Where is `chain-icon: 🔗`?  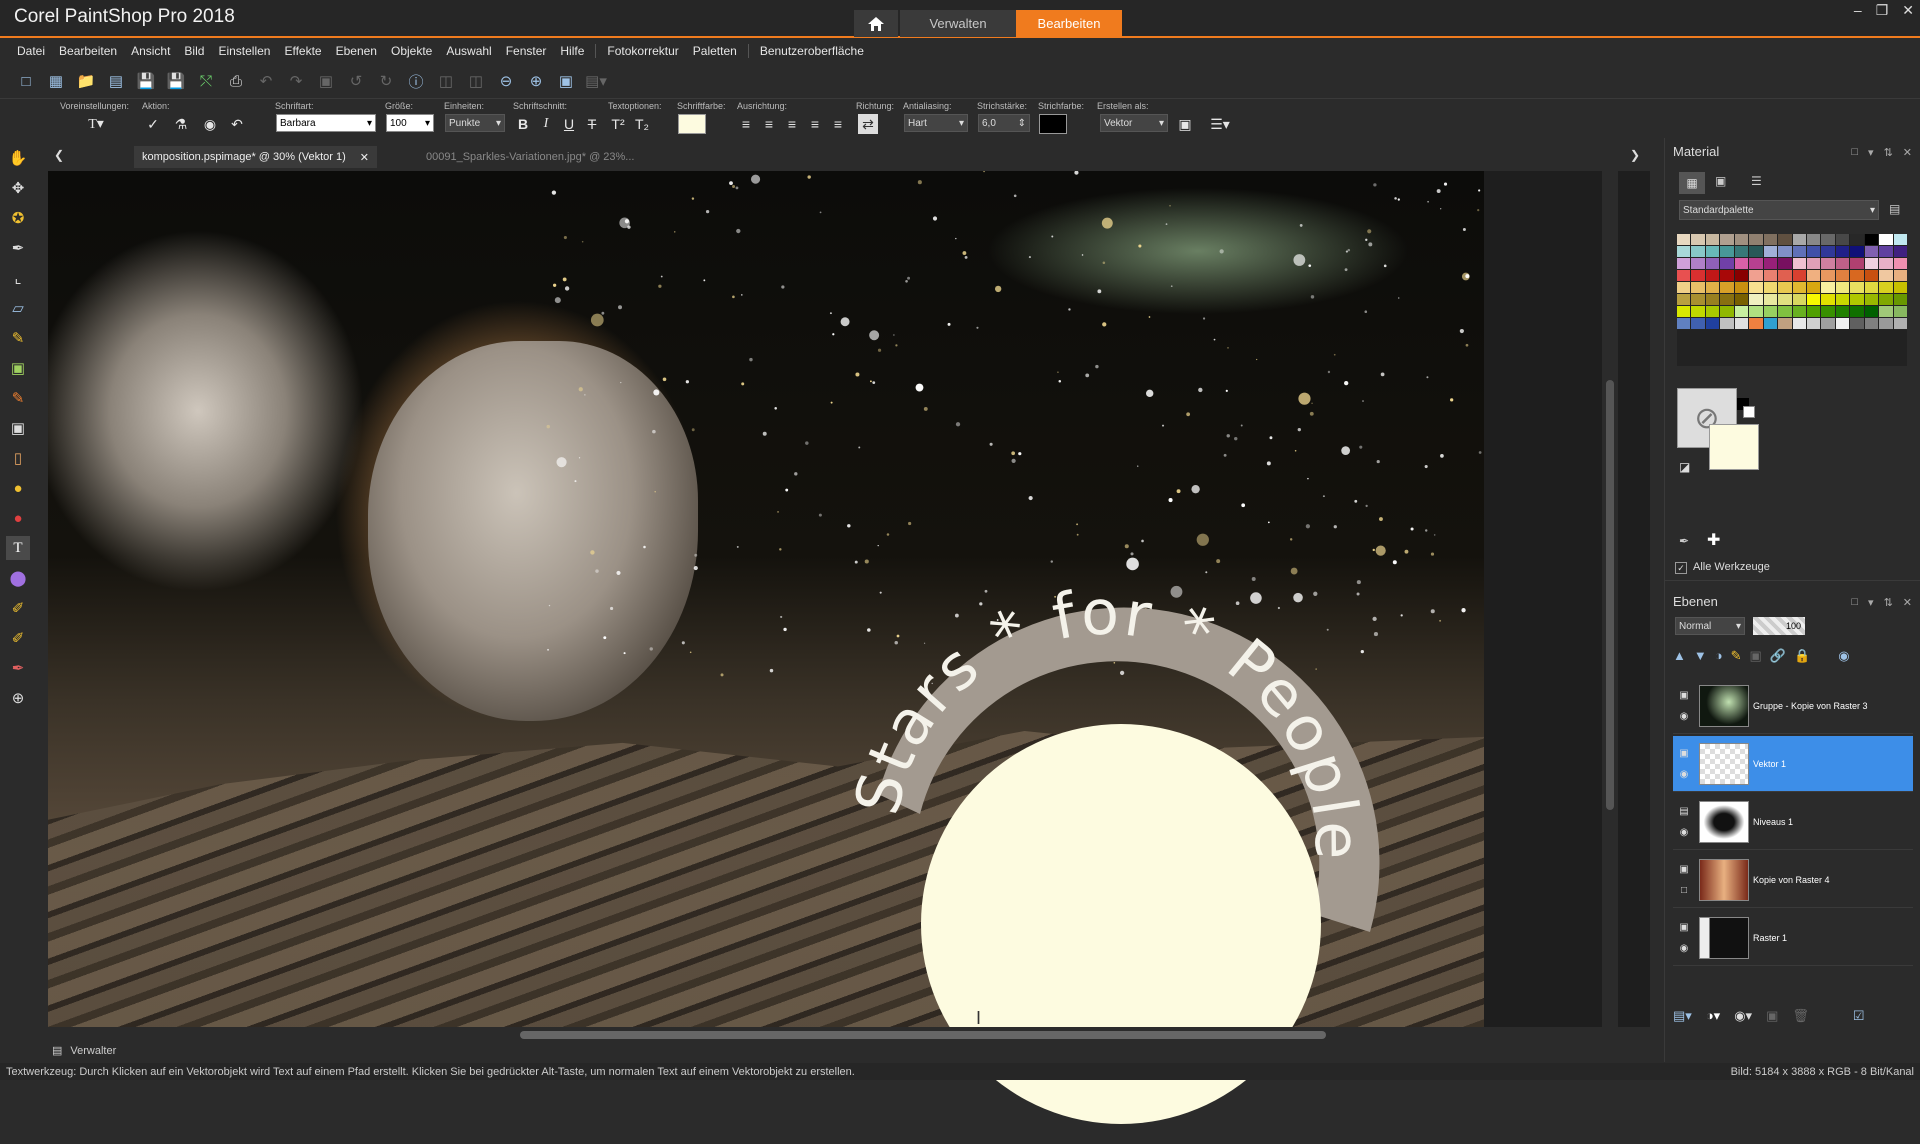
chain-icon: 🔗 is located at coordinates (1778, 659).